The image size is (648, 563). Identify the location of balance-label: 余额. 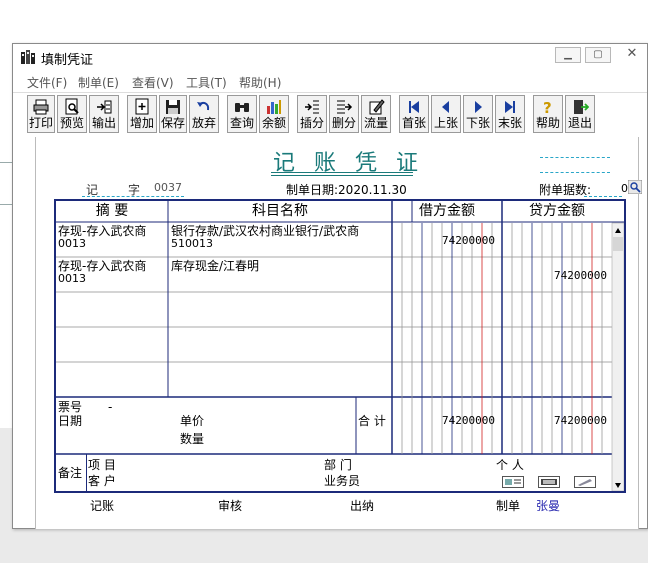
(273, 123).